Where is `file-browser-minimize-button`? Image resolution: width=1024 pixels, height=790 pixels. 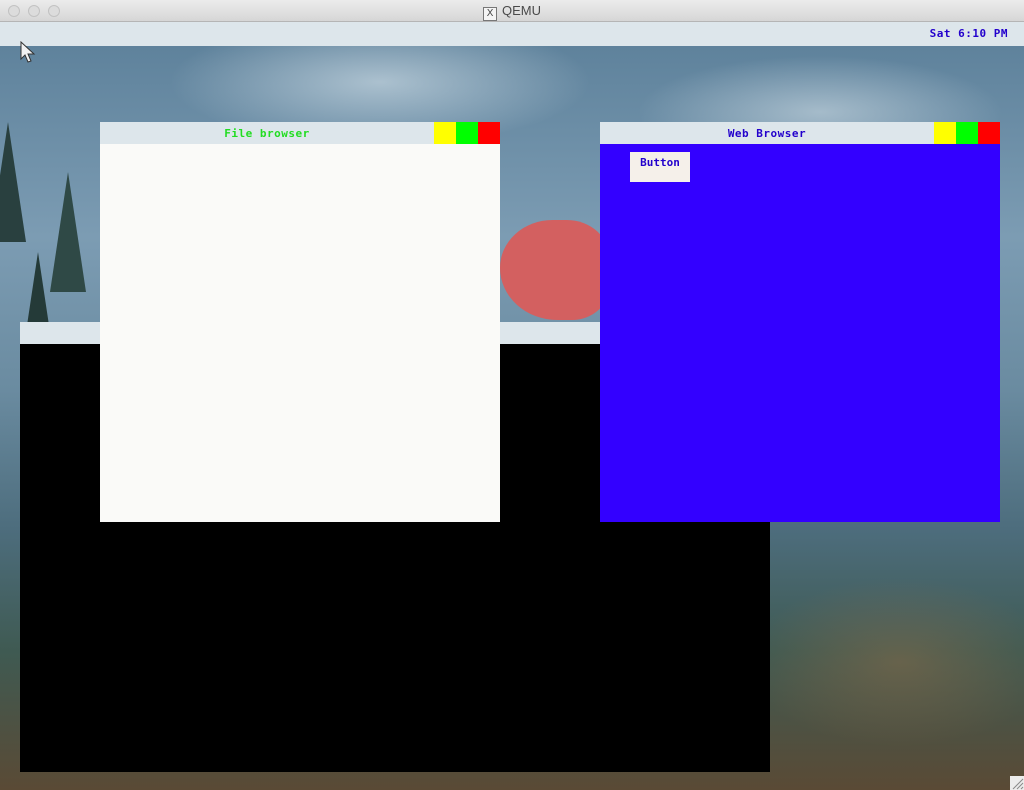
file-browser-minimize-button is located at coordinates (445, 133).